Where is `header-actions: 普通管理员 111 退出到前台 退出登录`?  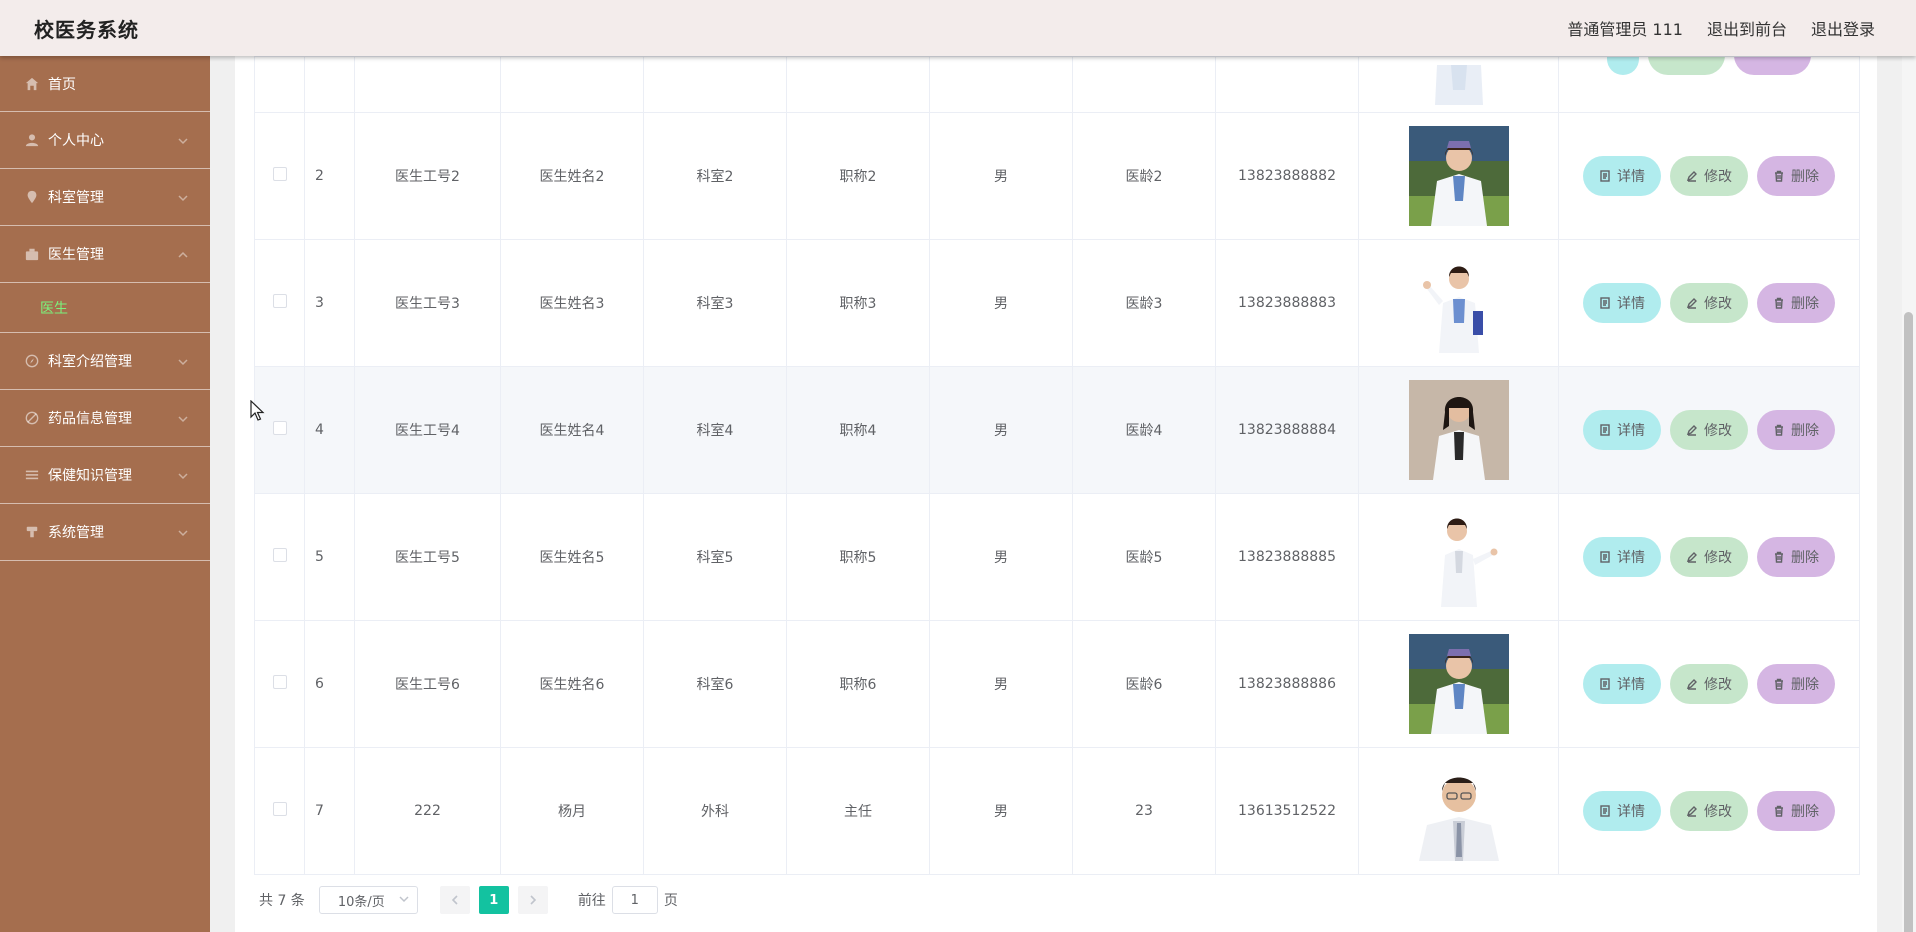 header-actions: 普通管理员 111 退出到前台 退出登录 is located at coordinates (1741, 28).